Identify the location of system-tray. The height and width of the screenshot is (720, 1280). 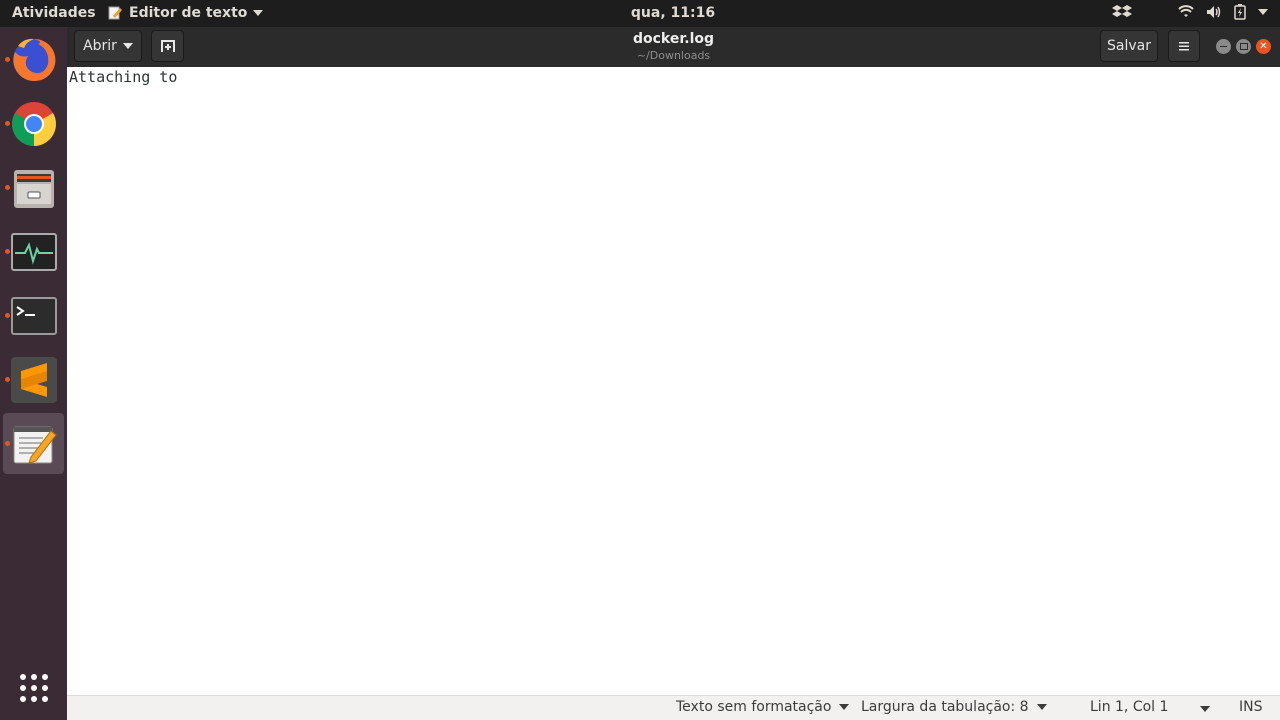
(1190, 12).